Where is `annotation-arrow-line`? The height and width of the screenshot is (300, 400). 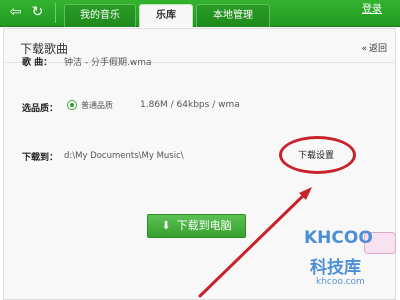 annotation-arrow-line is located at coordinates (253, 244).